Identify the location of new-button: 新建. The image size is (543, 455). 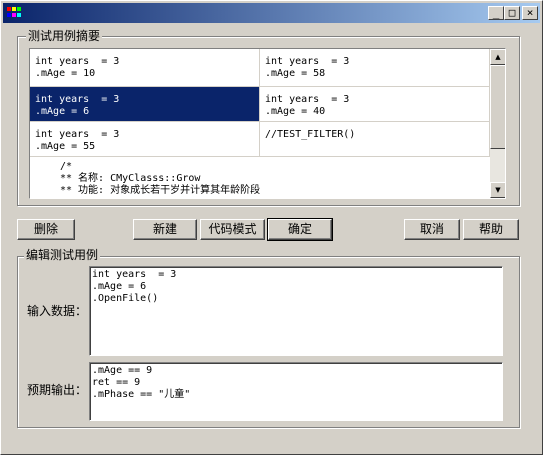
(165, 229).